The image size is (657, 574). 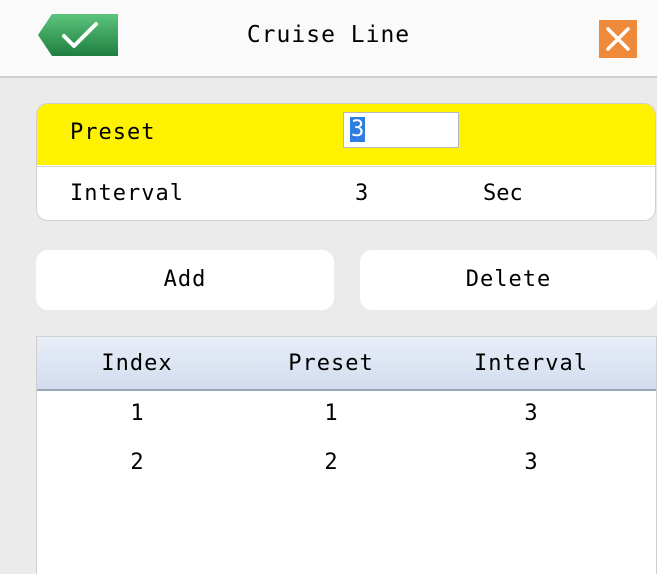 I want to click on column-header-index: Index, so click(x=137, y=363).